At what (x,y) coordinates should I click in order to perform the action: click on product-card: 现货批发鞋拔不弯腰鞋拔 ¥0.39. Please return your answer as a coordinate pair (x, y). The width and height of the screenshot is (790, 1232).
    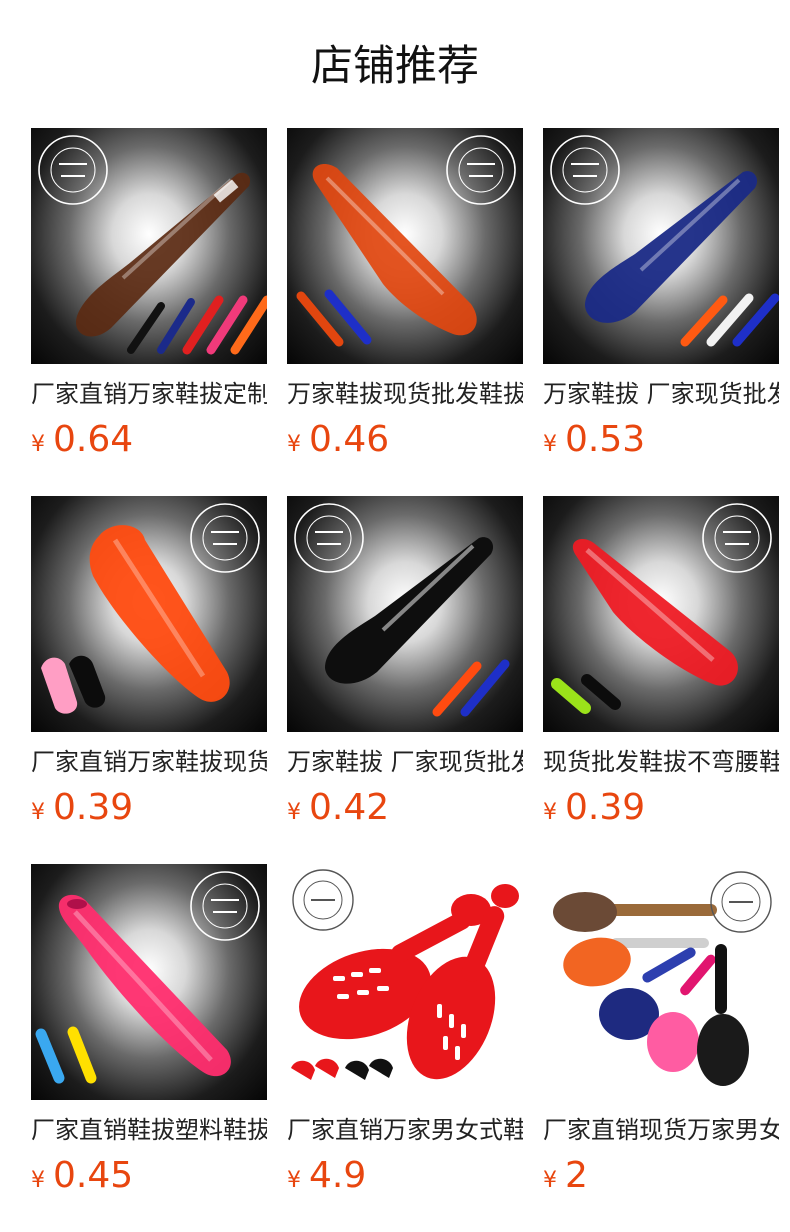
    Looking at the image, I should click on (661, 663).